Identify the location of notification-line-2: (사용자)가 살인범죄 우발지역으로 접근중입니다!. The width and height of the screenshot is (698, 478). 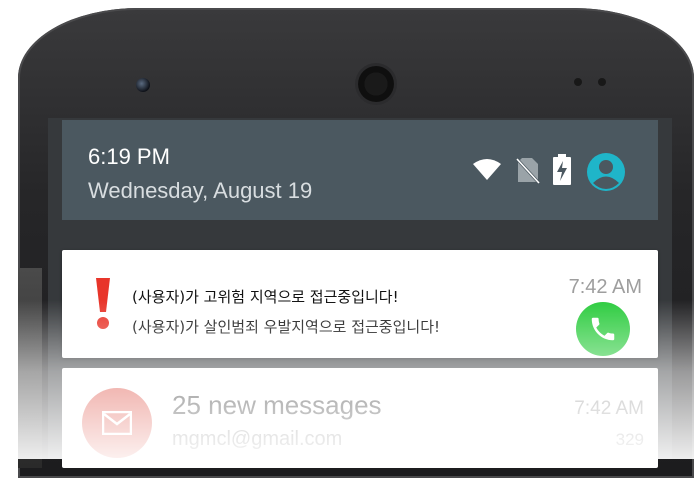
(286, 327).